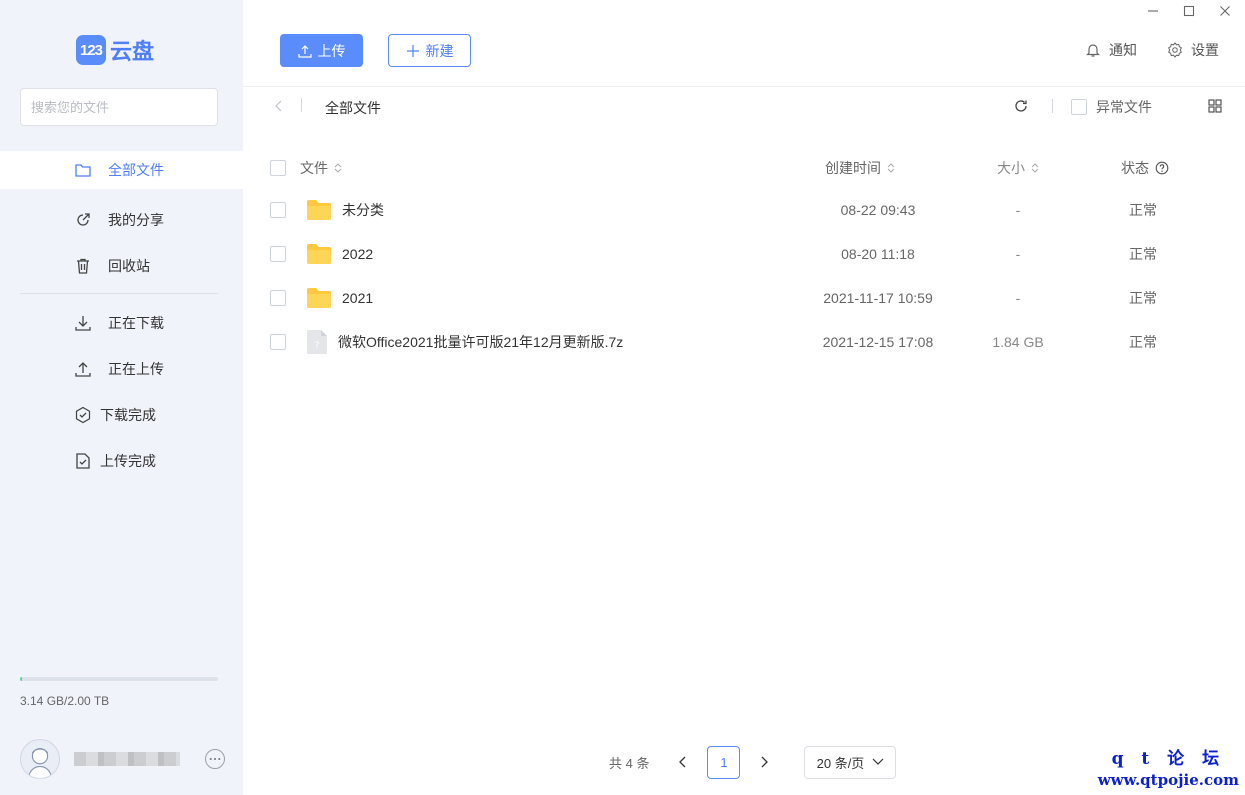  Describe the element at coordinates (1011, 168) in the screenshot. I see `header-size-label: 大小` at that location.